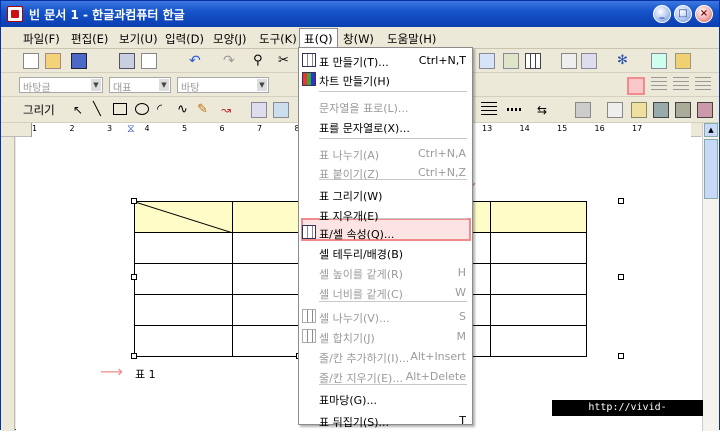  I want to click on menu-view: 보기(U), so click(138, 39).